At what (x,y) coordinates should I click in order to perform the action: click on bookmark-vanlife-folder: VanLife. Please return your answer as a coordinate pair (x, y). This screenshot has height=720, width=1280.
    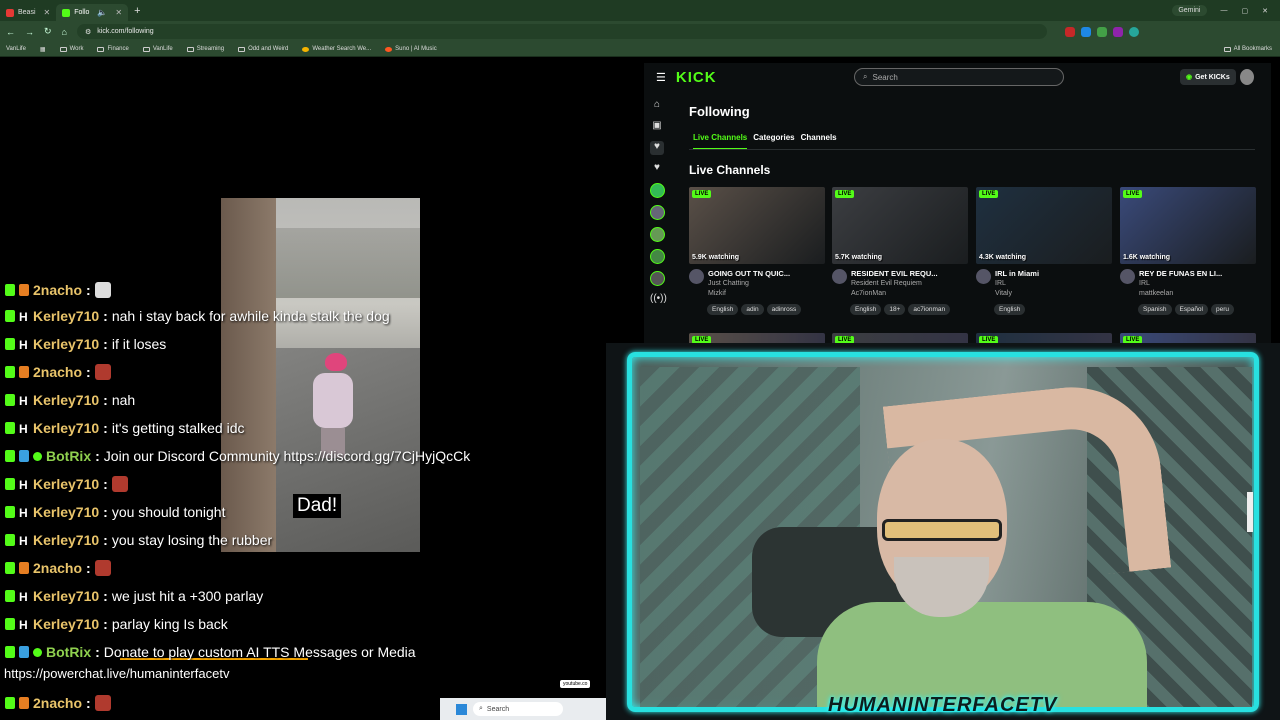
    Looking at the image, I should click on (157, 49).